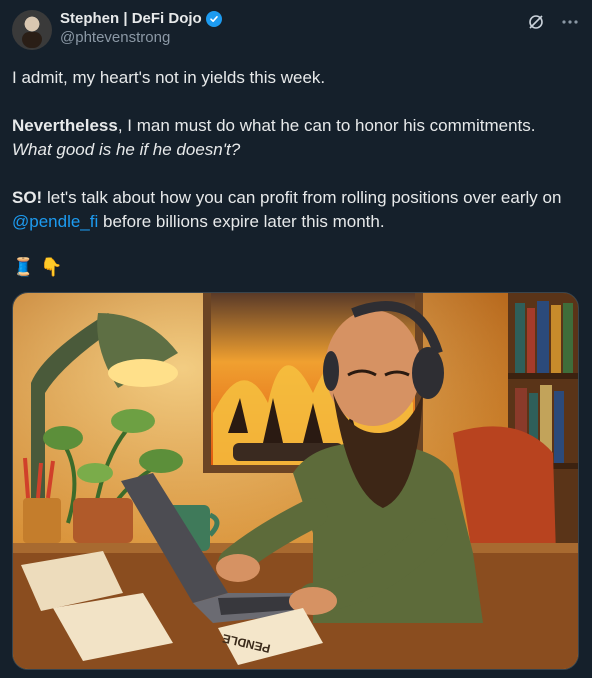  What do you see at coordinates (553, 22) in the screenshot?
I see `tweet-top-actions` at bounding box center [553, 22].